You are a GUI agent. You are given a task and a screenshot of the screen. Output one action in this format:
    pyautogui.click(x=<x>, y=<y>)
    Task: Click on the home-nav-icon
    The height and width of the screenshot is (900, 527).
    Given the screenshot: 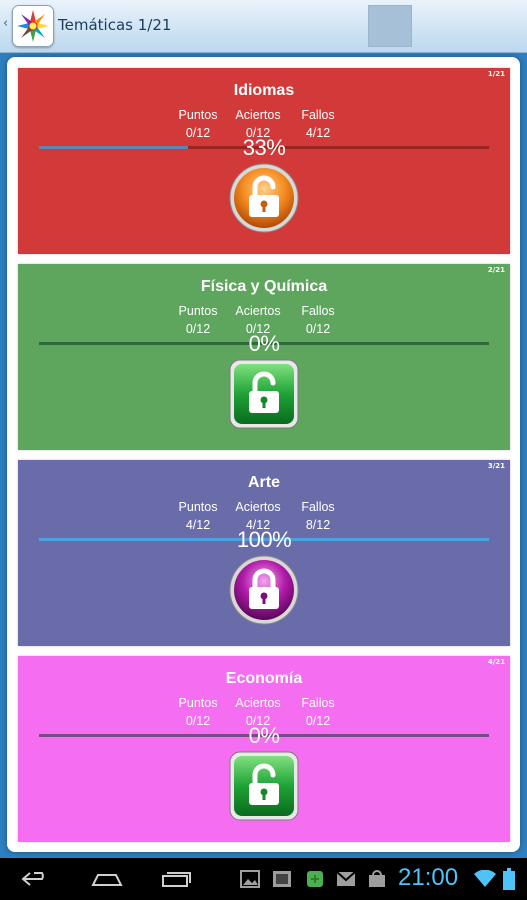 What is the action you would take?
    pyautogui.click(x=107, y=879)
    